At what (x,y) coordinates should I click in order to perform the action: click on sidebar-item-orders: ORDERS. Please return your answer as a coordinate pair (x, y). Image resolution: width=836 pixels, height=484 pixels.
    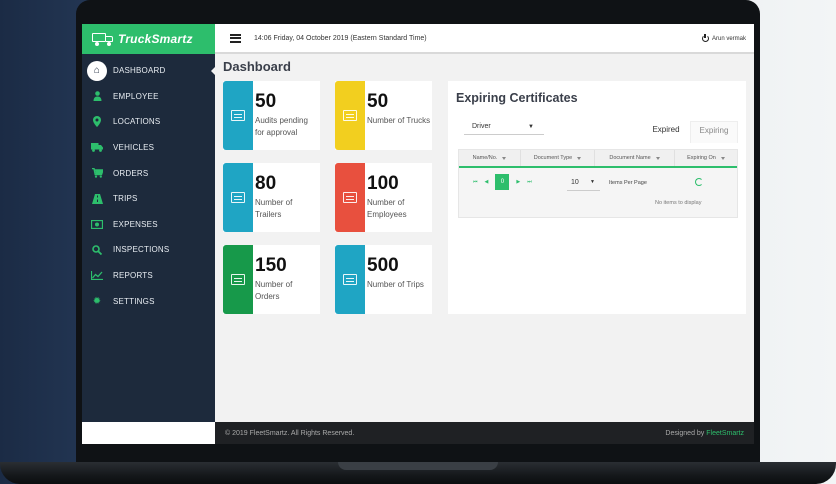
    Looking at the image, I should click on (148, 173).